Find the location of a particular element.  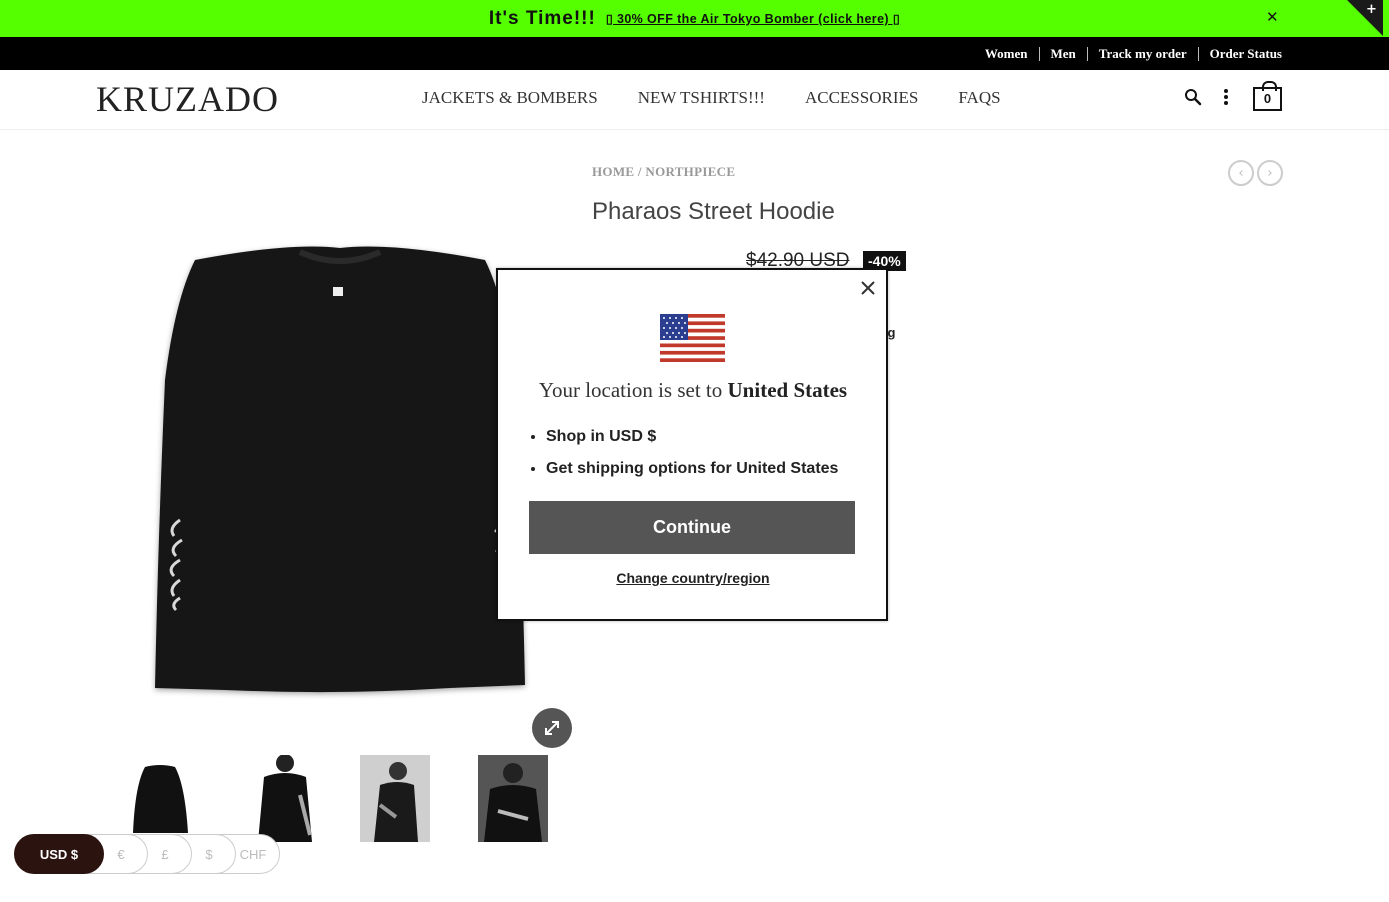

modal-bullet-currency: Shop in USD $ is located at coordinates (692, 437).